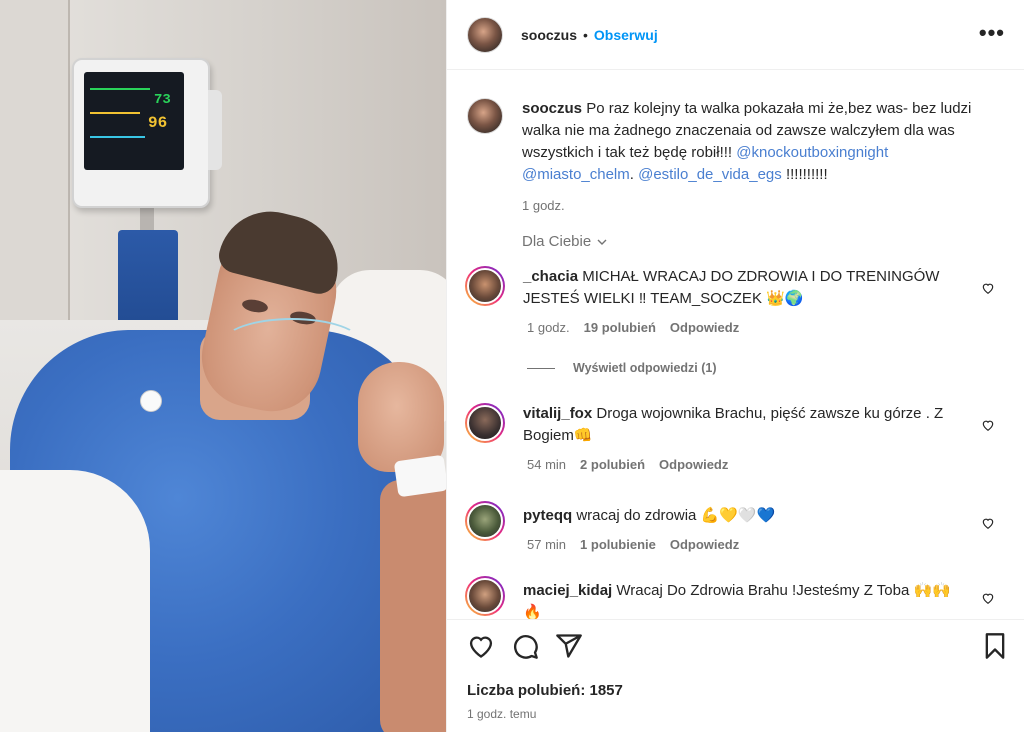 This screenshot has height=732, width=1024. I want to click on comment-likes: 1 polubienie, so click(618, 544).